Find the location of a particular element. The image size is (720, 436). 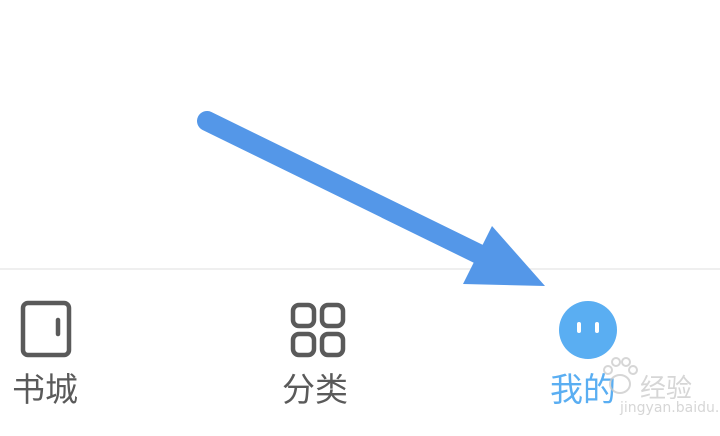

grid-icon is located at coordinates (318, 330).